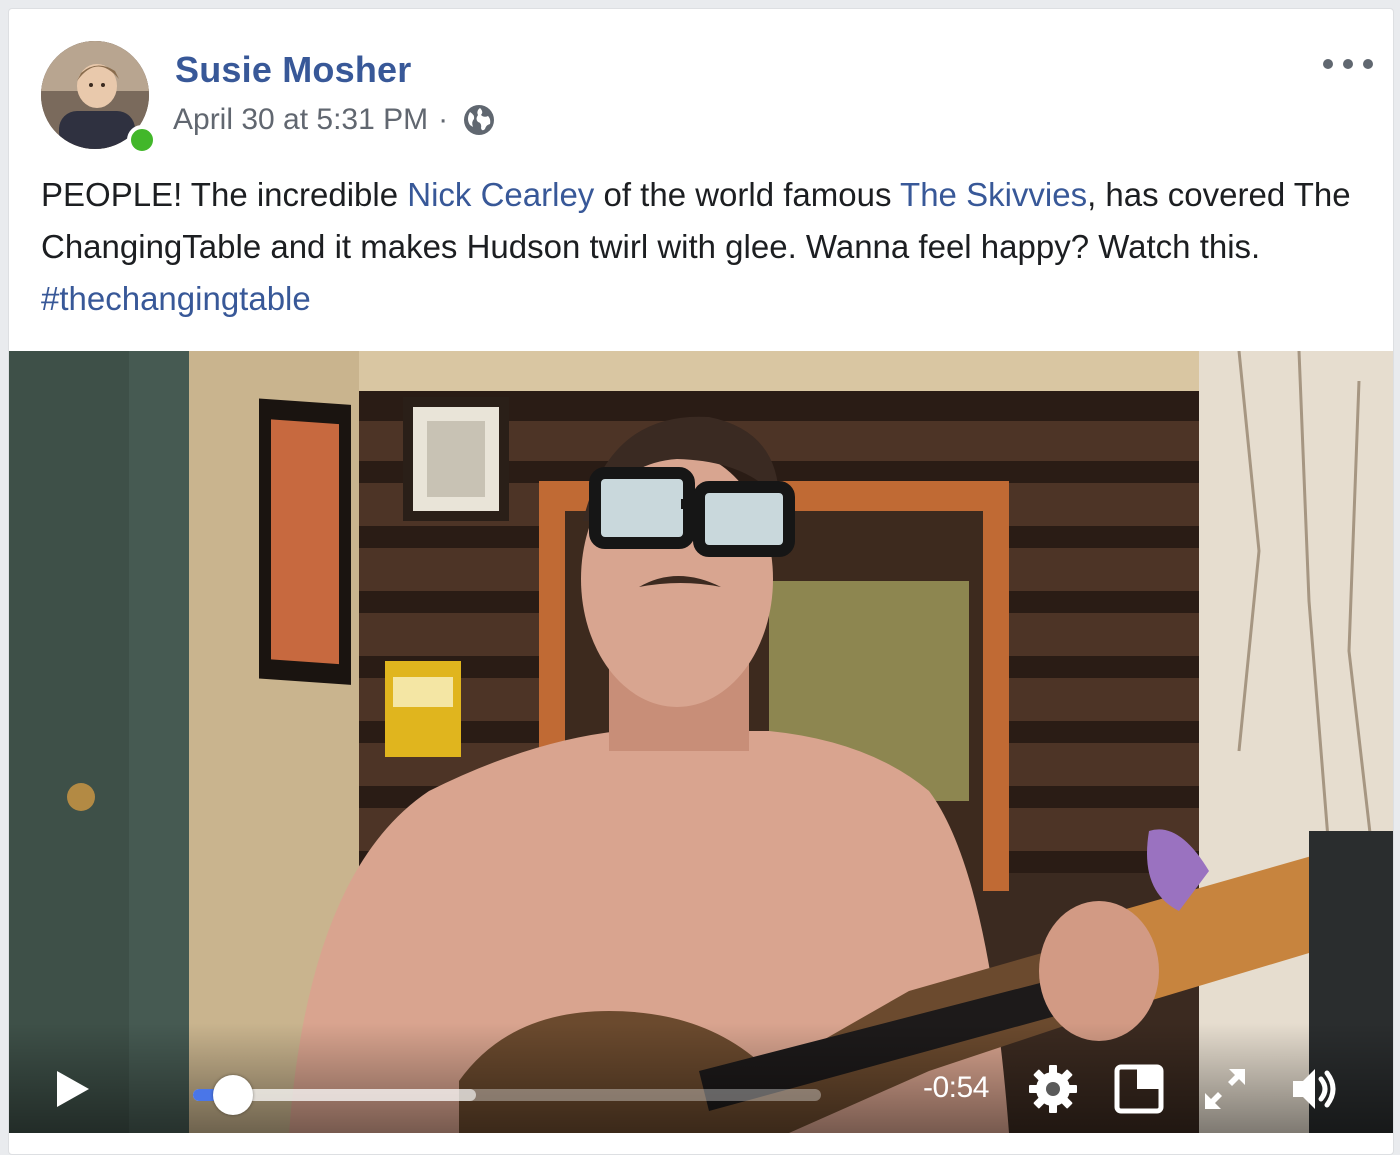  I want to click on hashtag-link: #thechangingtable, so click(176, 298).